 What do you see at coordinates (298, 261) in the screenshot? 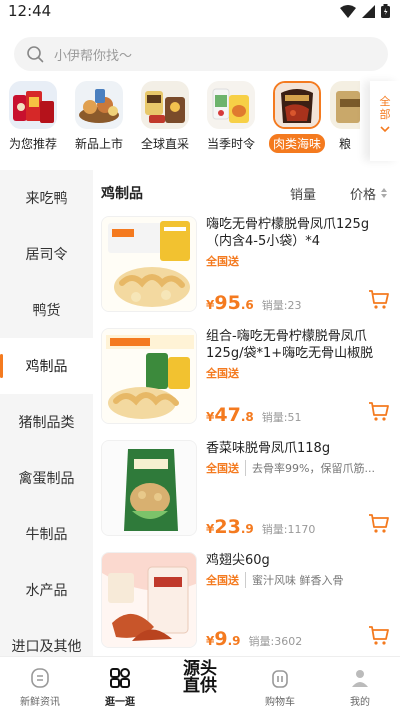
I see `product-tags: 全国送` at bounding box center [298, 261].